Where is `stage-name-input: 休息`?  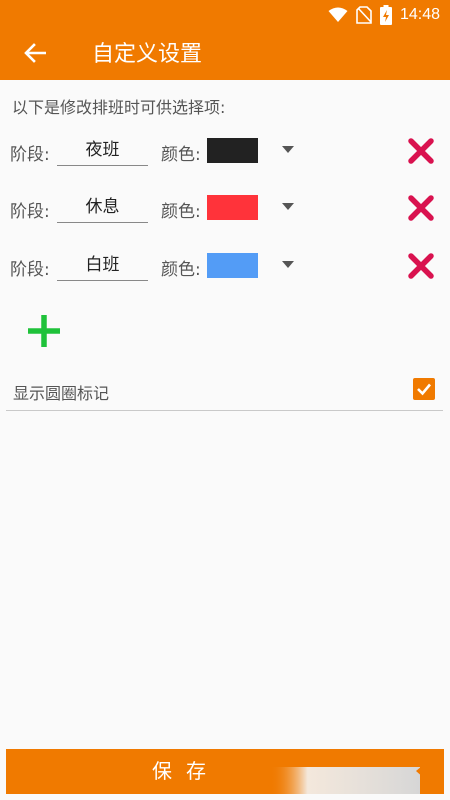 stage-name-input: 休息 is located at coordinates (102, 208).